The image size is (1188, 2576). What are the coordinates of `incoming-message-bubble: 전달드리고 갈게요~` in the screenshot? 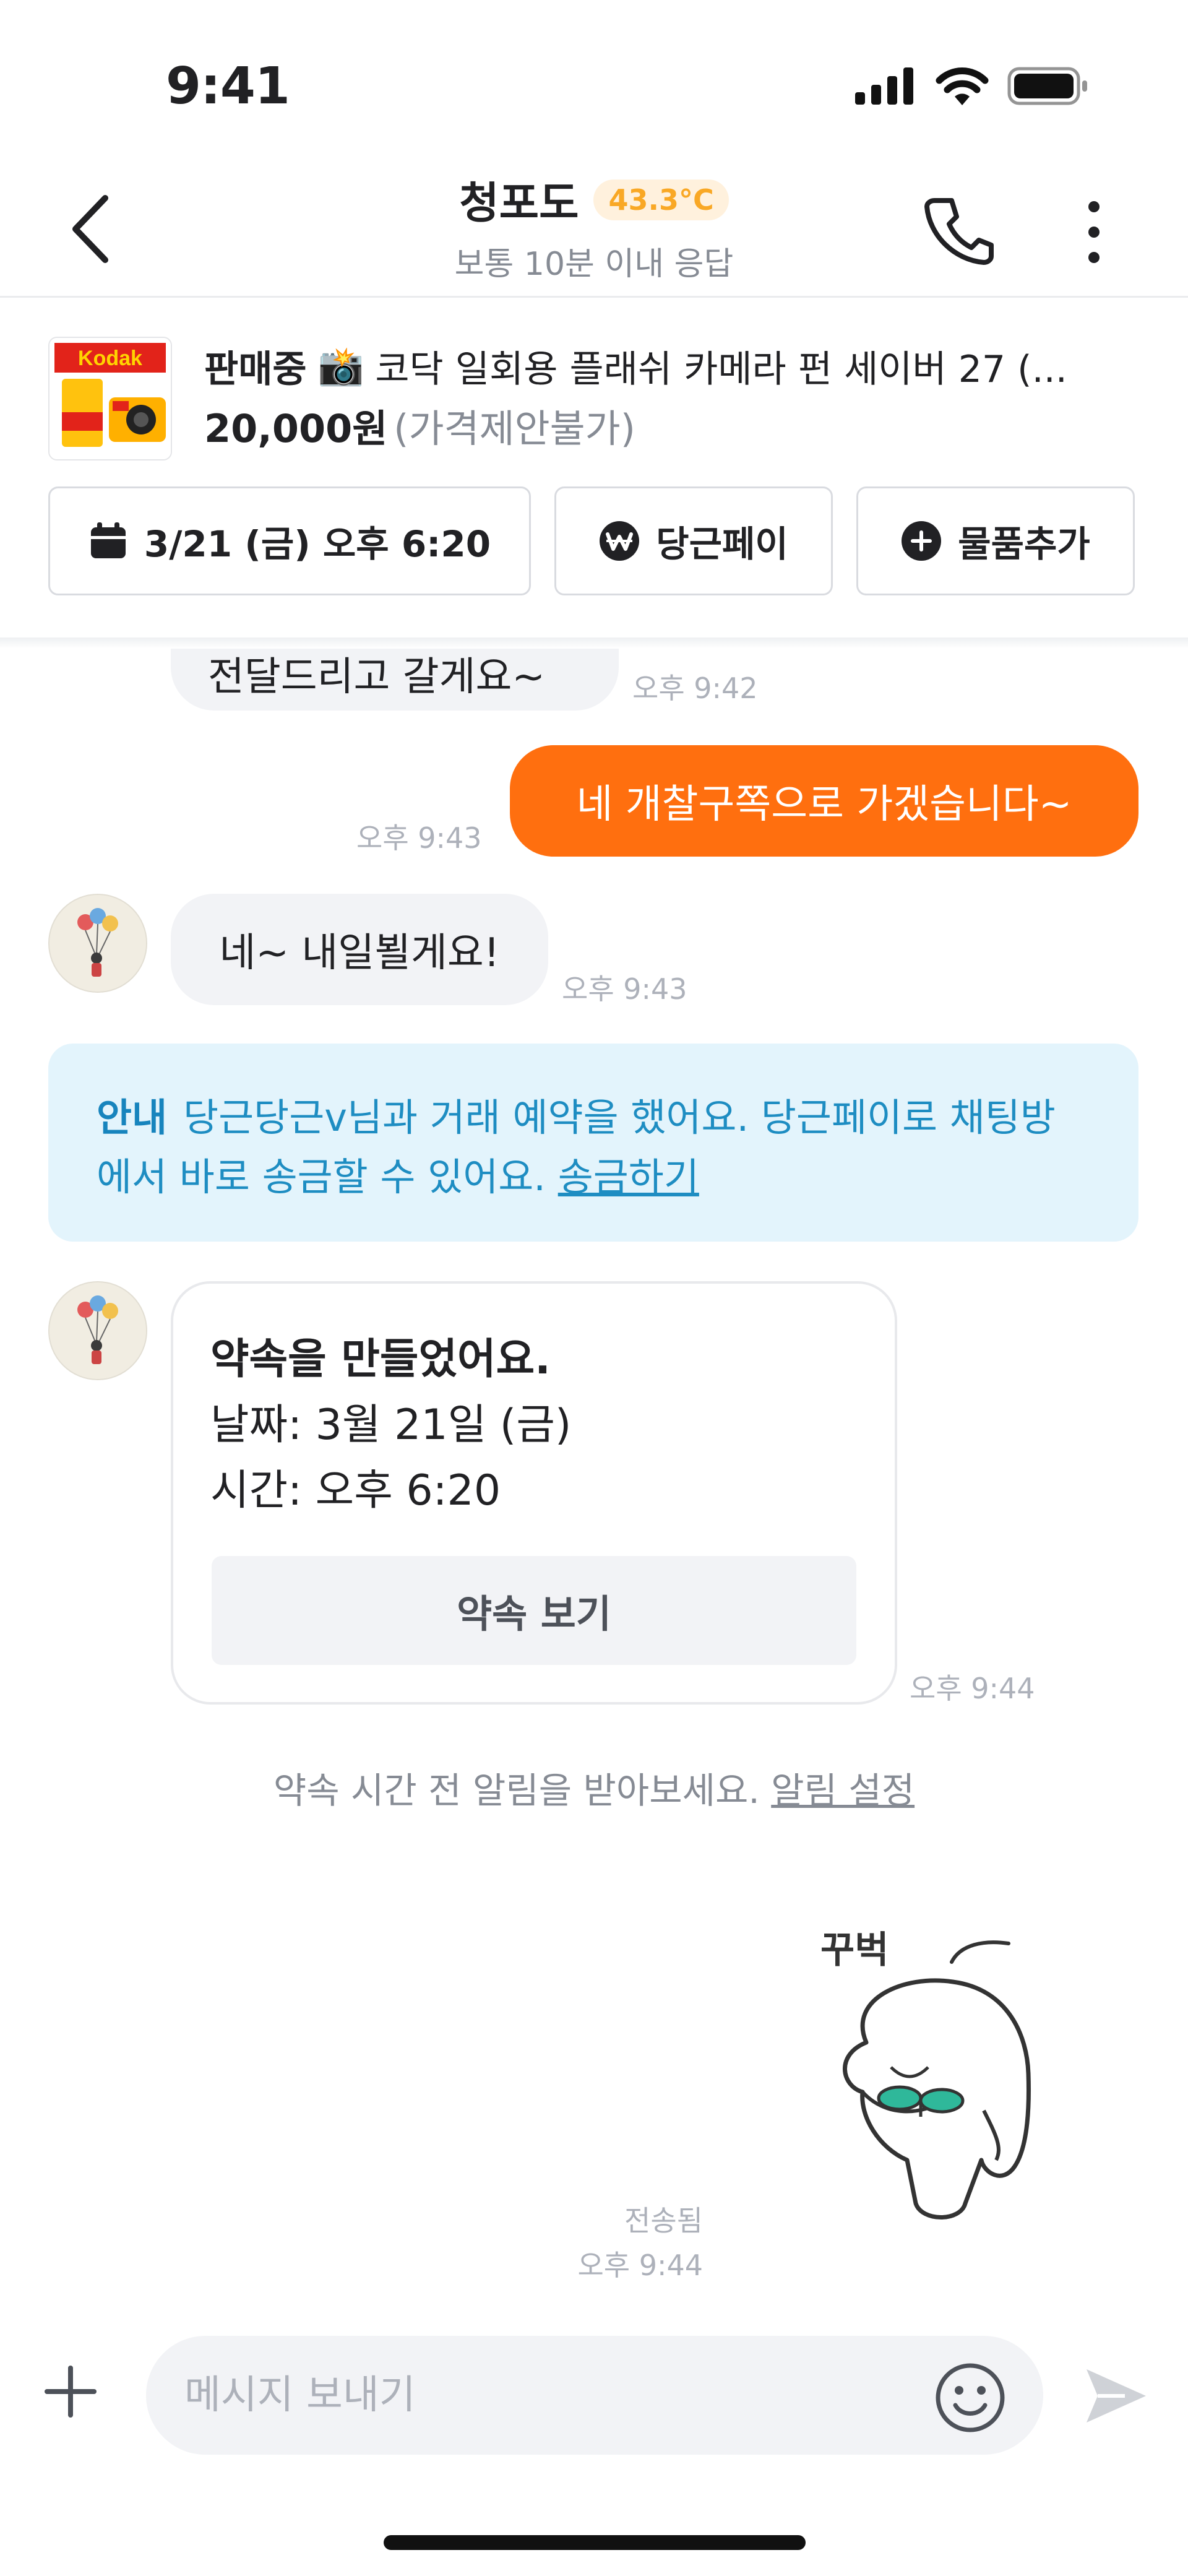 It's located at (395, 680).